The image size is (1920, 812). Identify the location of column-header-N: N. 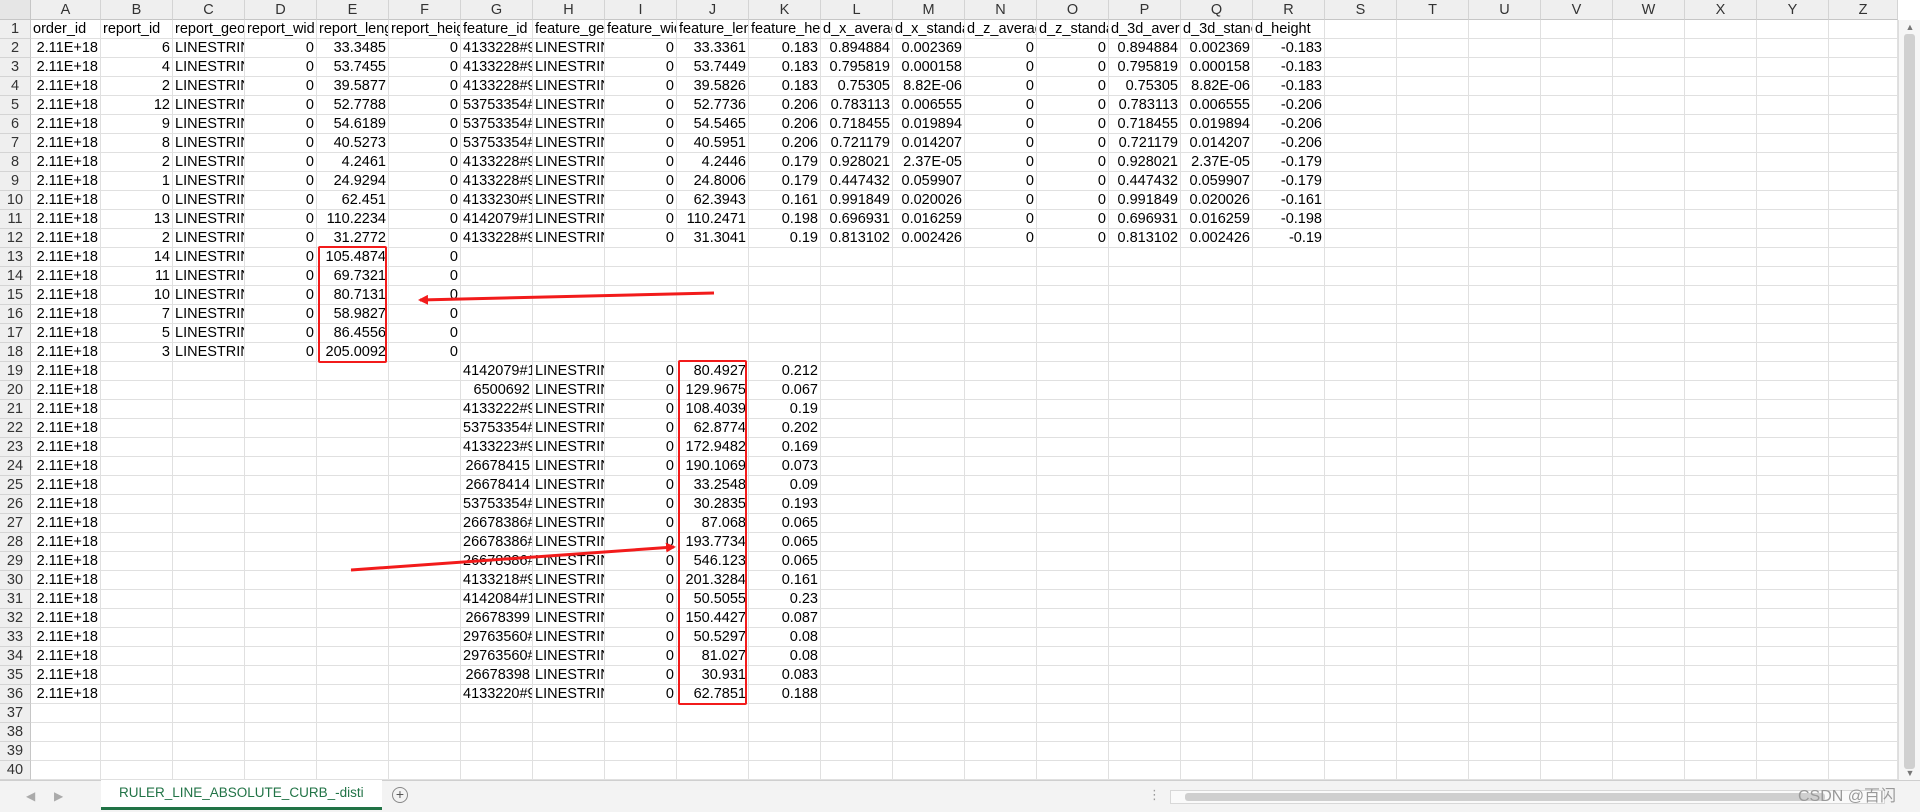
(1001, 10).